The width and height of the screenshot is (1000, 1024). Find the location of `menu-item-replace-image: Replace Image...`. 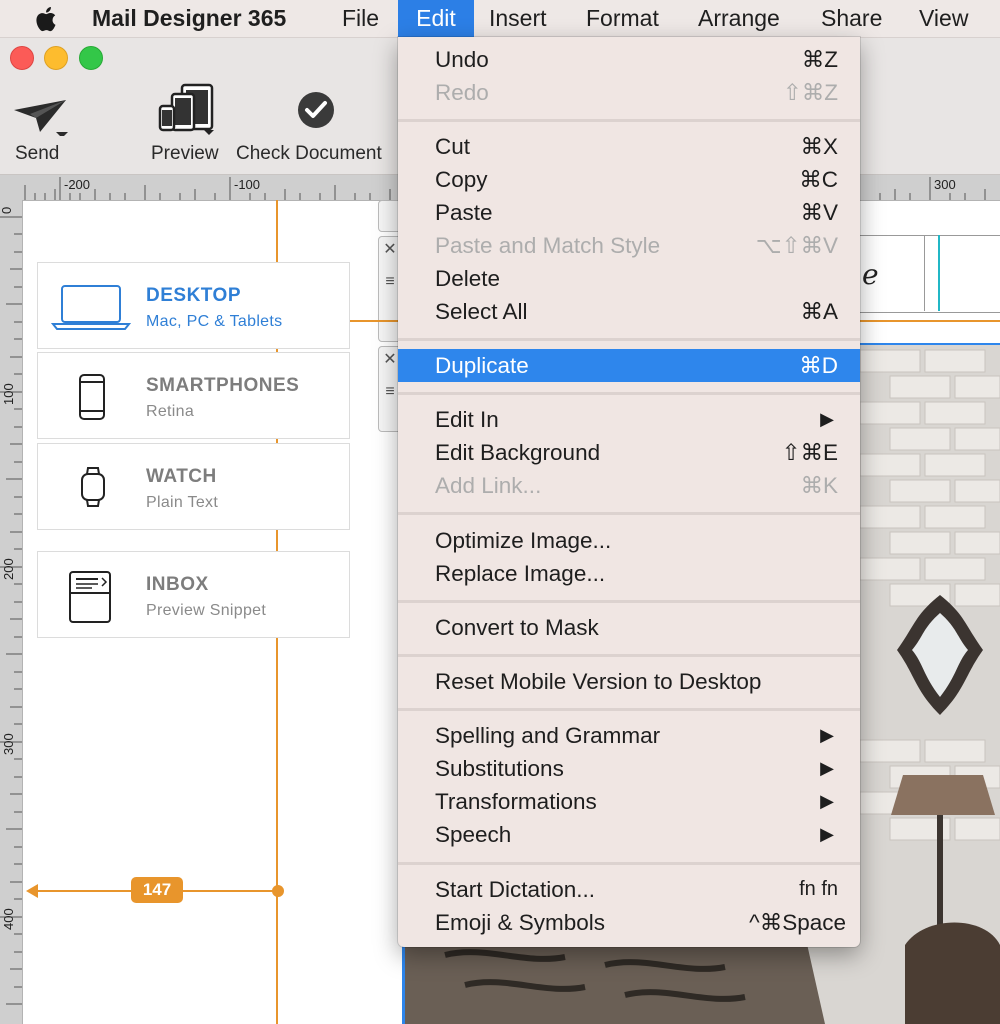

menu-item-replace-image: Replace Image... is located at coordinates (629, 573).